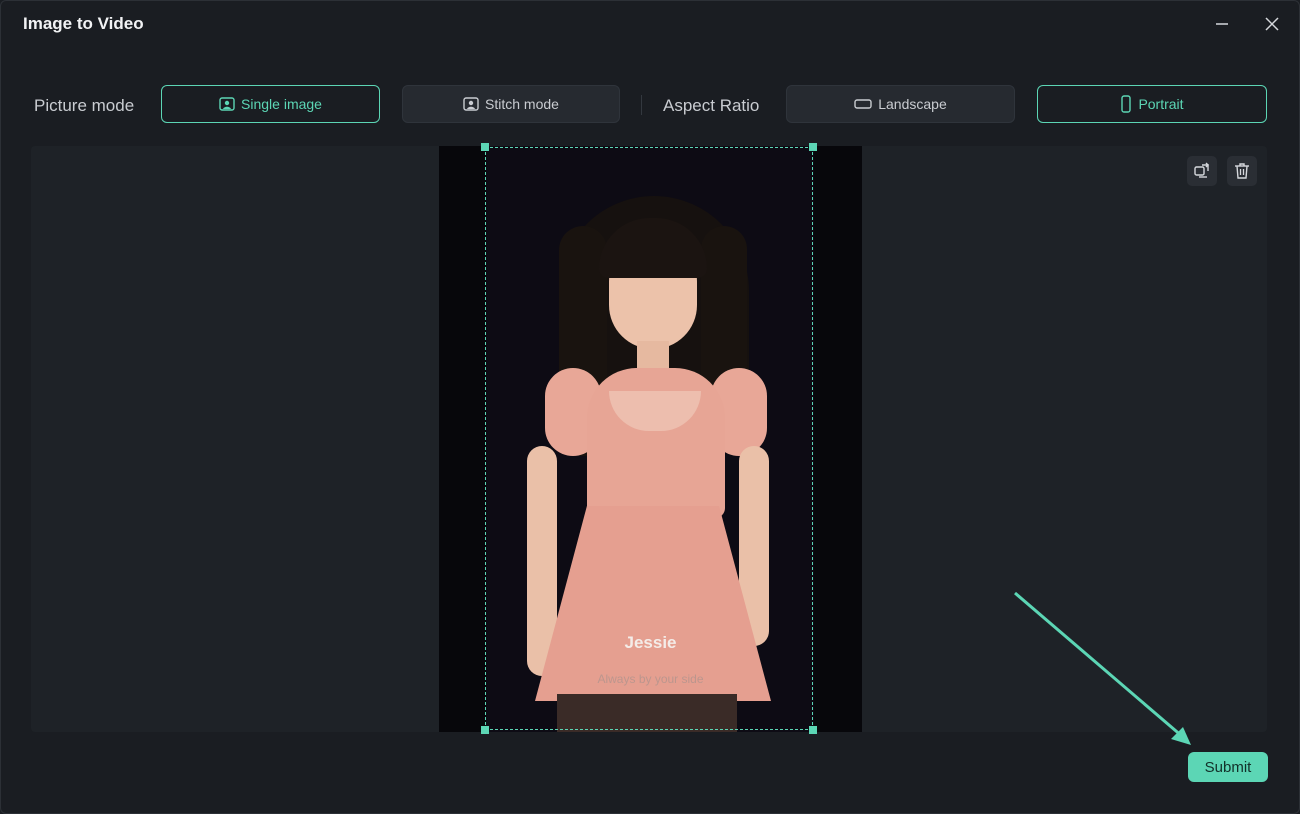  Describe the element at coordinates (912, 104) in the screenshot. I see `landscape-label: Landscape` at that location.